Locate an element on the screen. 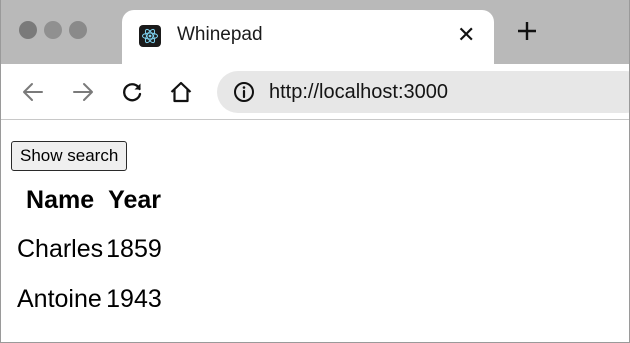 This screenshot has height=343, width=630. arrow-left-icon is located at coordinates (33, 92).